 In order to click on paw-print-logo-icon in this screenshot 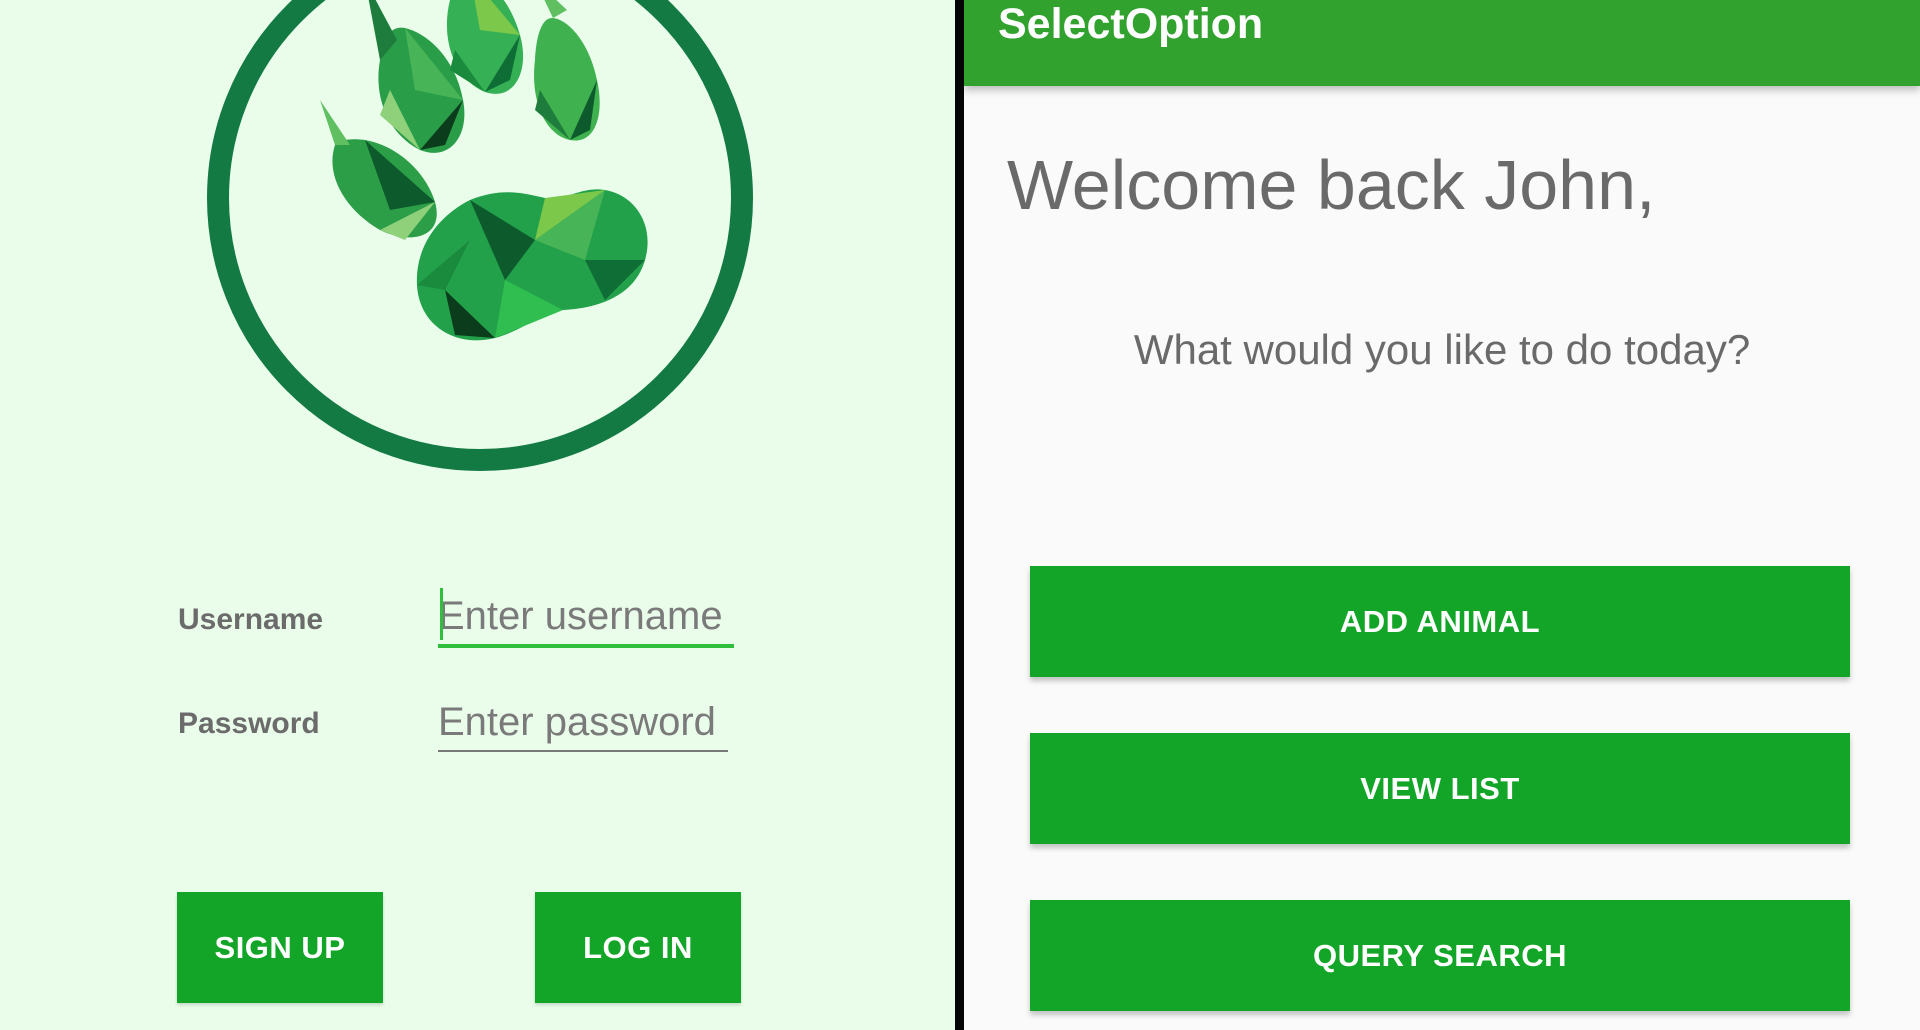, I will do `click(480, 237)`.